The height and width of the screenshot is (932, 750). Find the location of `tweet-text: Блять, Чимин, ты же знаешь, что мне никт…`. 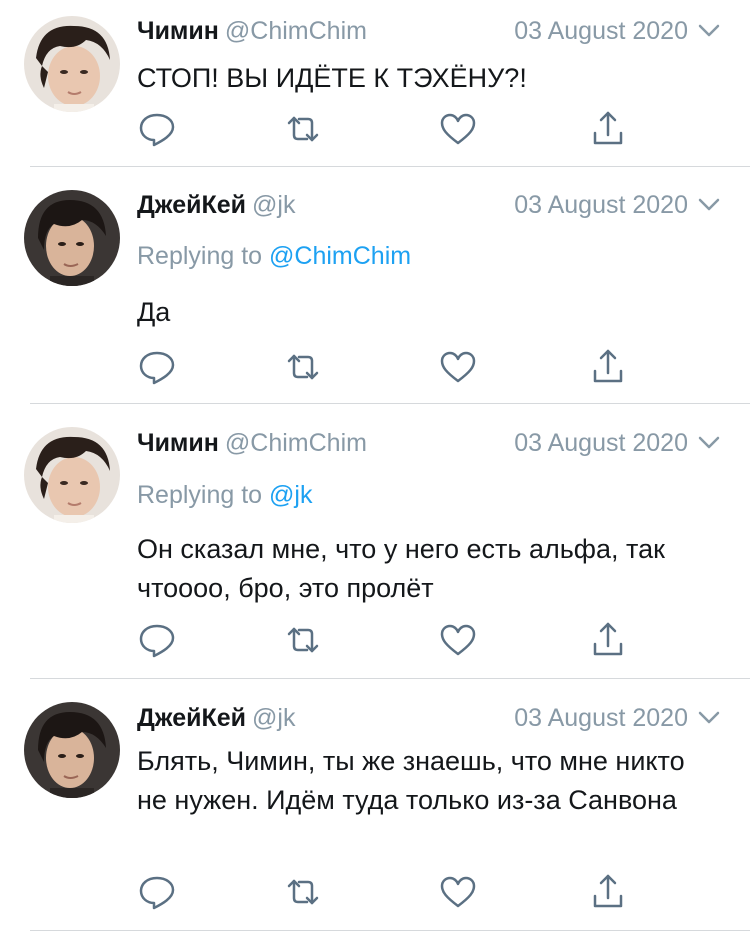

tweet-text: Блять, Чимин, ты же знаешь, что мне никт… is located at coordinates (411, 780).